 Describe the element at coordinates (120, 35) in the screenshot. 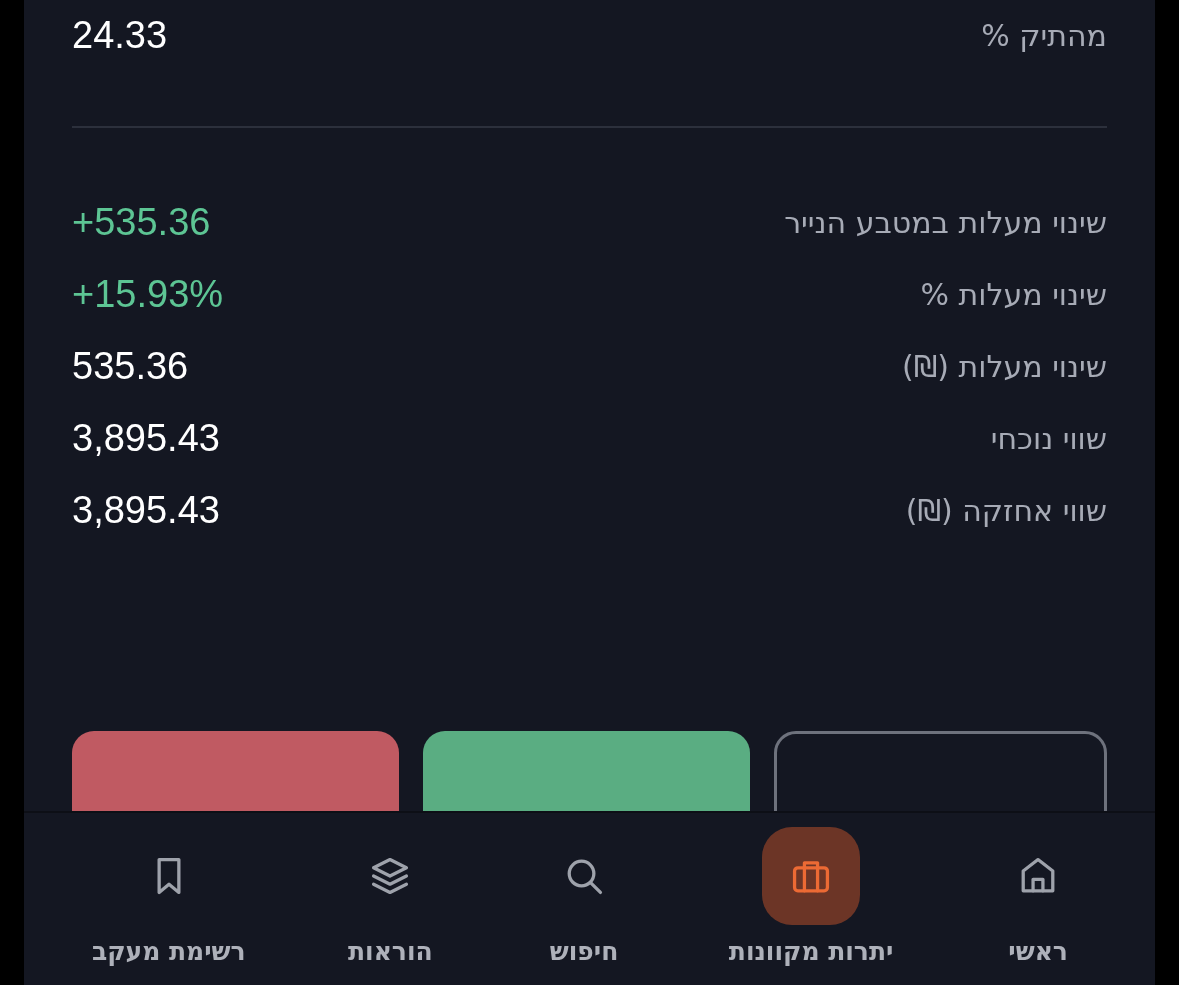

I see `field-value: 24.33` at that location.